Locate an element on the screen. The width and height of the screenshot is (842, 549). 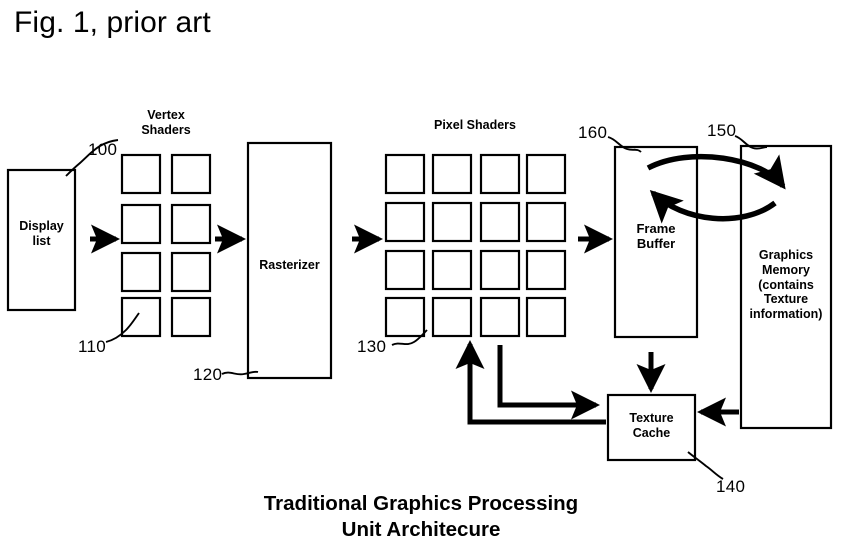
ref-number-130: 130 is located at coordinates (372, 346).